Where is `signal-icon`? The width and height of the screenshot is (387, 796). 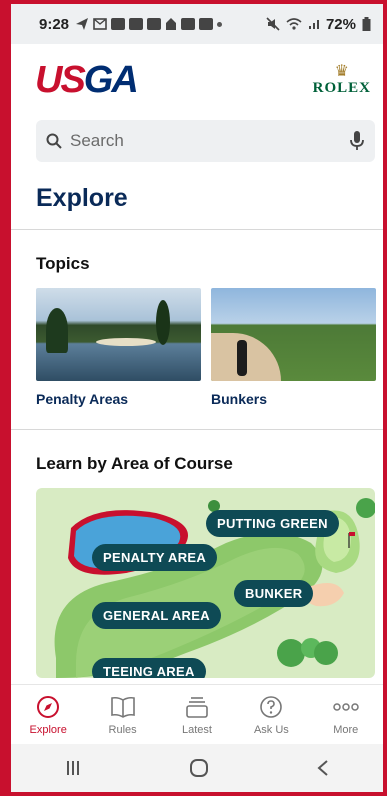 signal-icon is located at coordinates (313, 24).